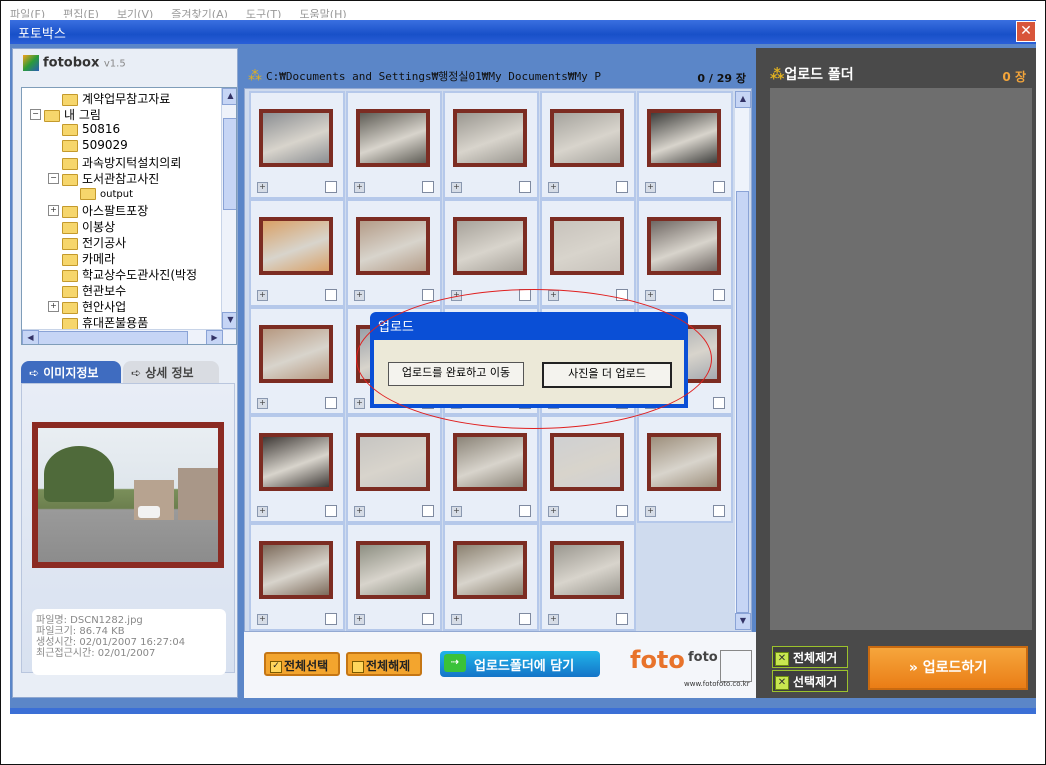 Image resolution: width=1046 pixels, height=765 pixels. Describe the element at coordinates (129, 274) in the screenshot. I see `tree-item: 학교상수도관사진(박정` at that location.